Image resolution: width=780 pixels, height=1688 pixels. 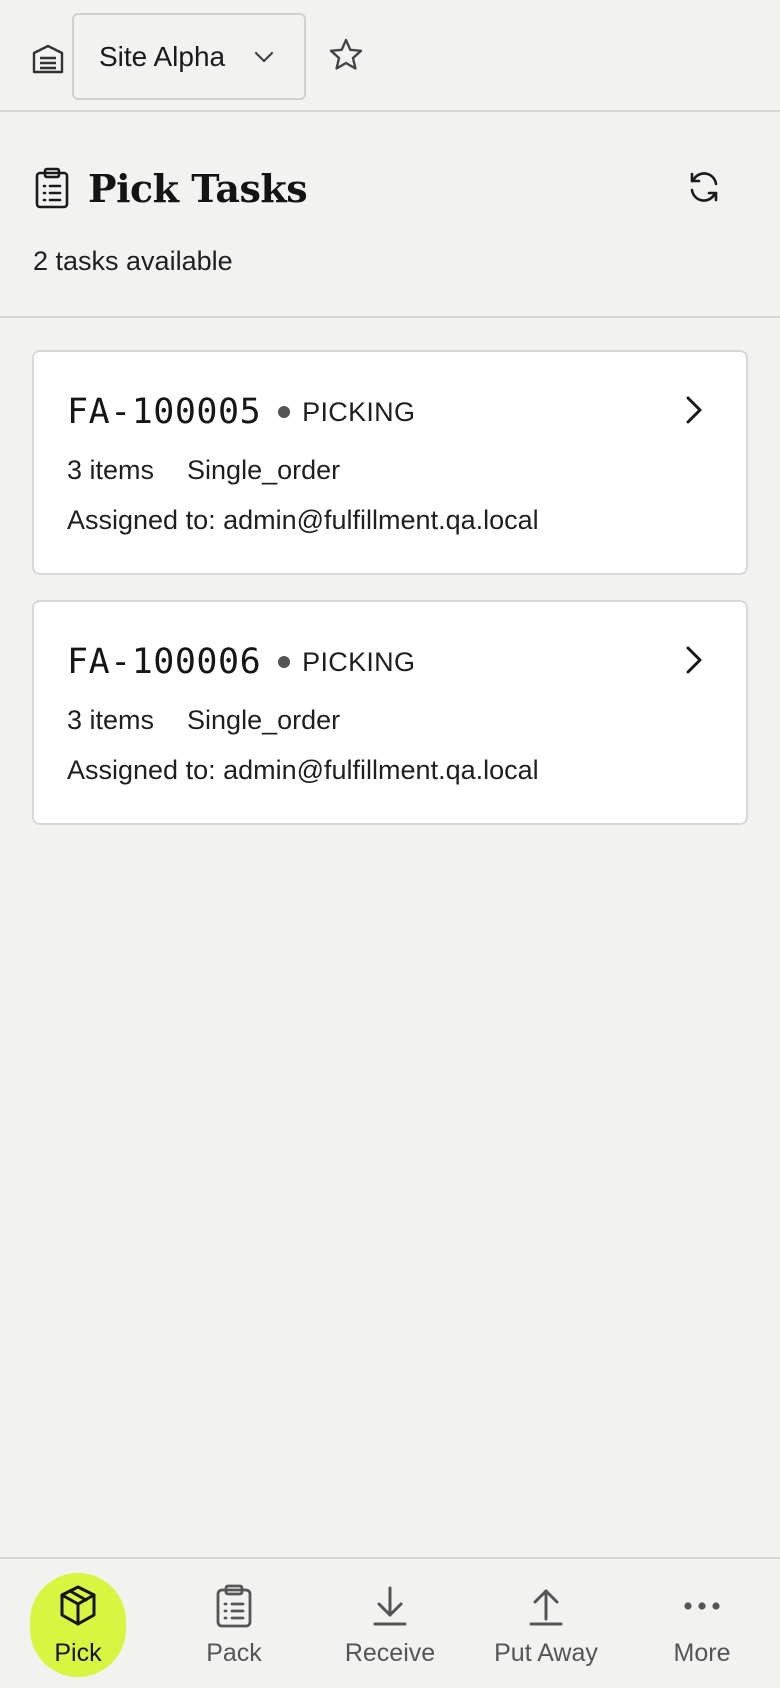 What do you see at coordinates (133, 261) in the screenshot?
I see `tasks-count: 2 tasks available` at bounding box center [133, 261].